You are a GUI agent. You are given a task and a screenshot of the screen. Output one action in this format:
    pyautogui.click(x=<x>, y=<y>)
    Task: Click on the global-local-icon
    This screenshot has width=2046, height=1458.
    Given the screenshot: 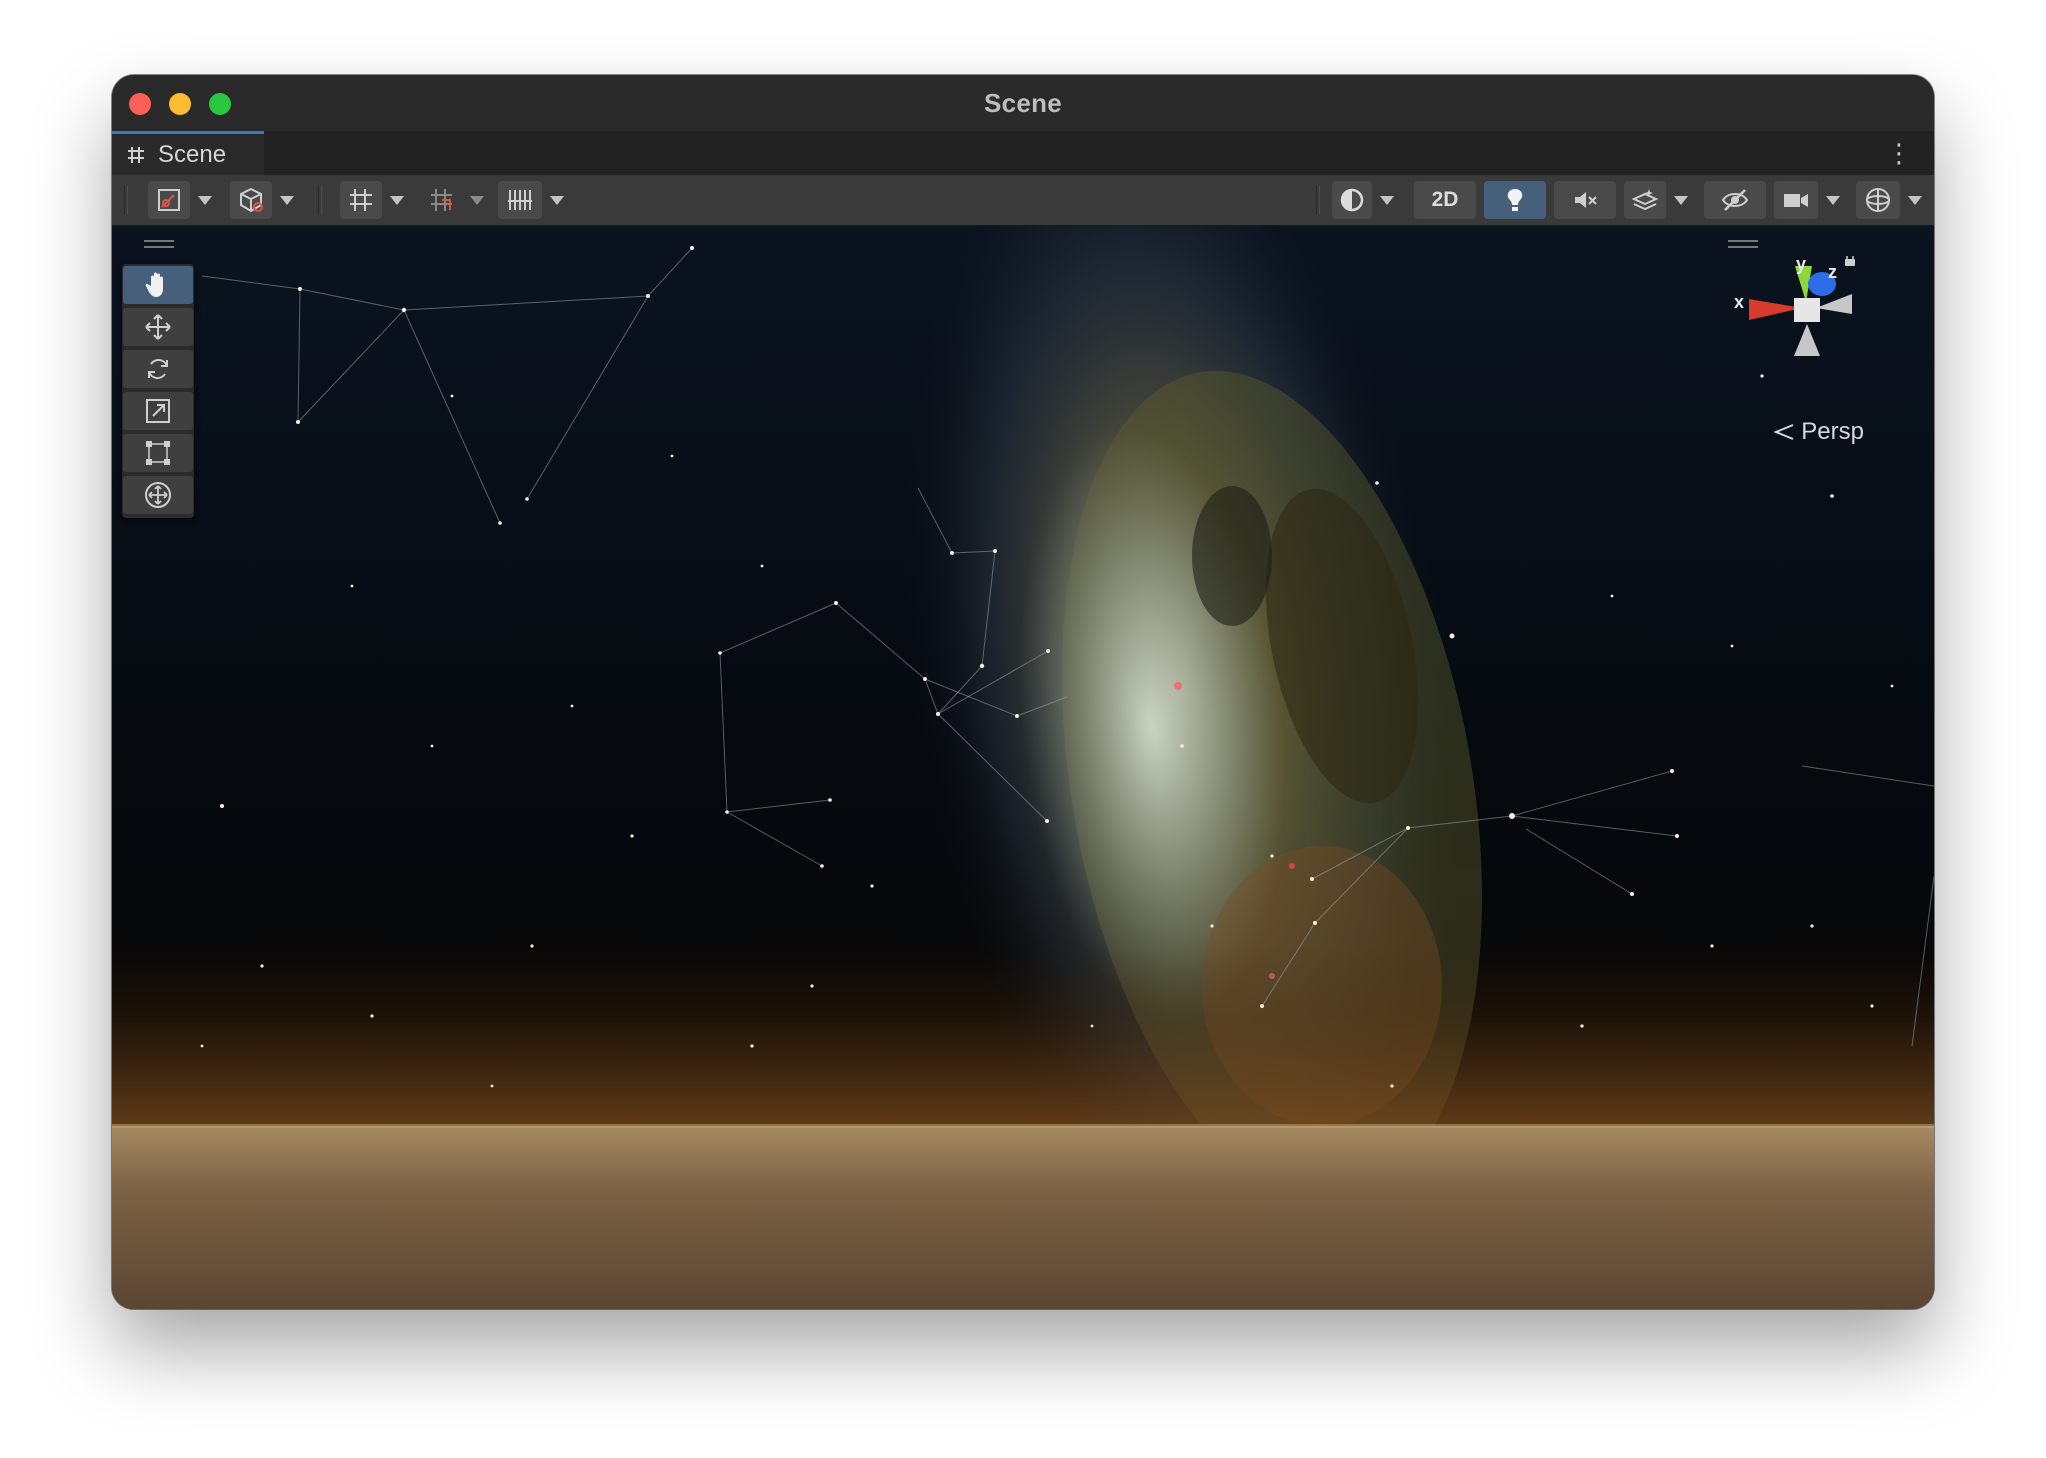 What is the action you would take?
    pyautogui.click(x=251, y=200)
    